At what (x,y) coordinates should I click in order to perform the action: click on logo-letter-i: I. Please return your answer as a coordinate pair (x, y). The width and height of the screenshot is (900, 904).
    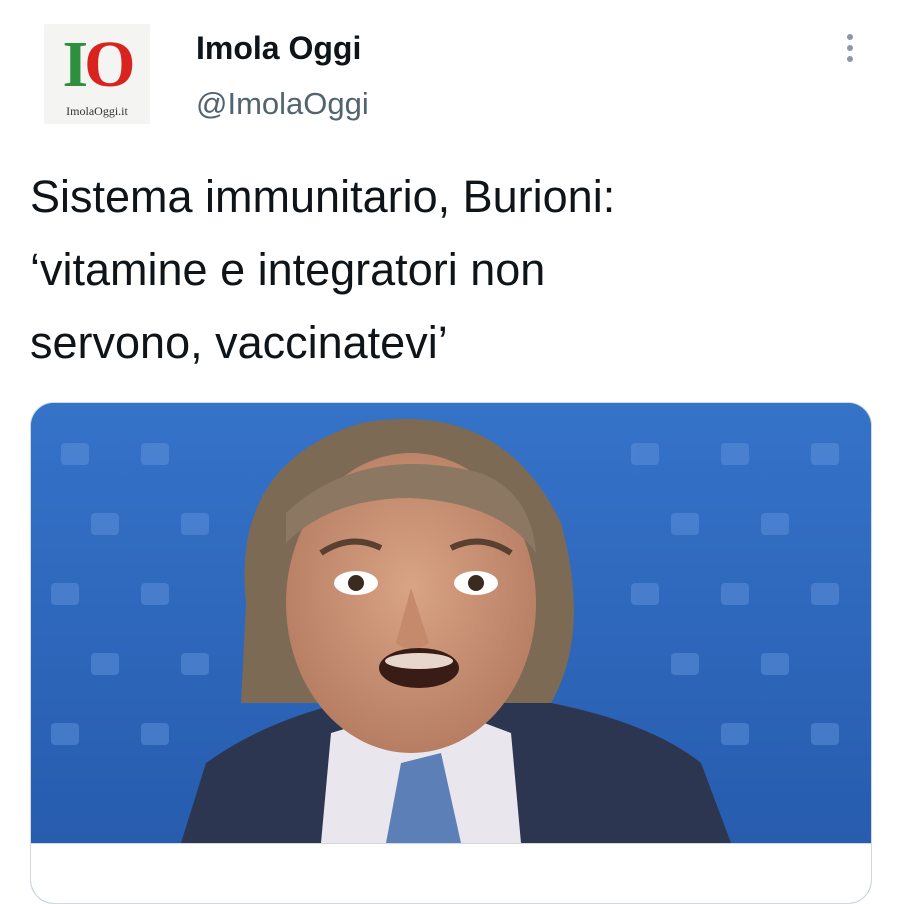
    Looking at the image, I should click on (75, 64).